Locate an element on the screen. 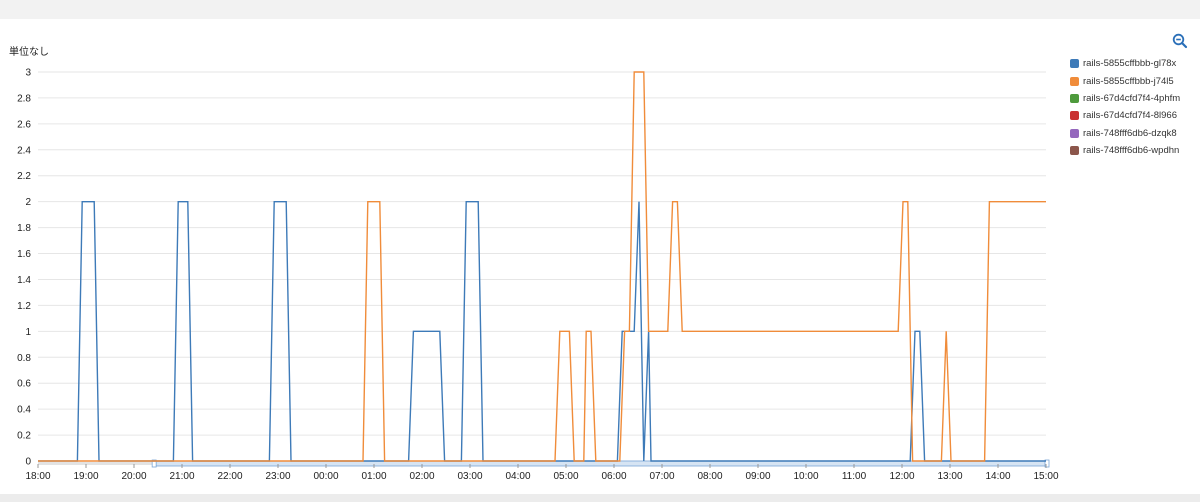 This screenshot has width=1200, height=502. y-tick-label: 1.8 is located at coordinates (24, 228).